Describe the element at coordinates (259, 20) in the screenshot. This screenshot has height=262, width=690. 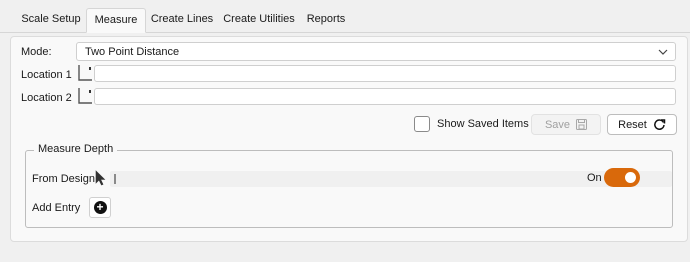
I see `tab-create-utilities: Create Utilities` at that location.